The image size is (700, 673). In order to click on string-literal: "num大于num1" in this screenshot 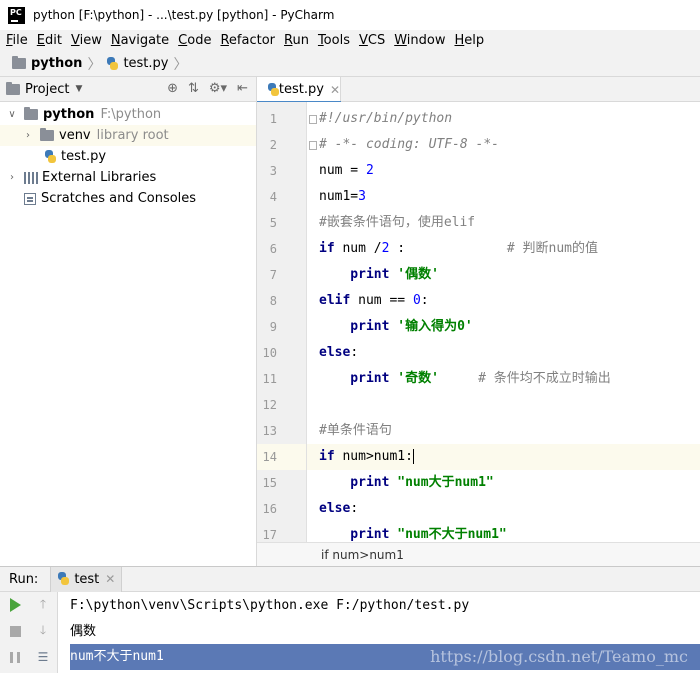, I will do `click(445, 482)`.